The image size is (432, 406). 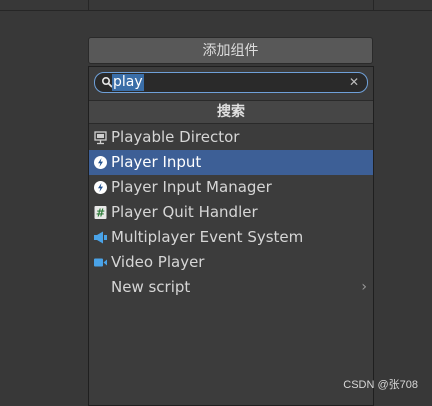 What do you see at coordinates (231, 162) in the screenshot?
I see `list-item-player-input: Player Input` at bounding box center [231, 162].